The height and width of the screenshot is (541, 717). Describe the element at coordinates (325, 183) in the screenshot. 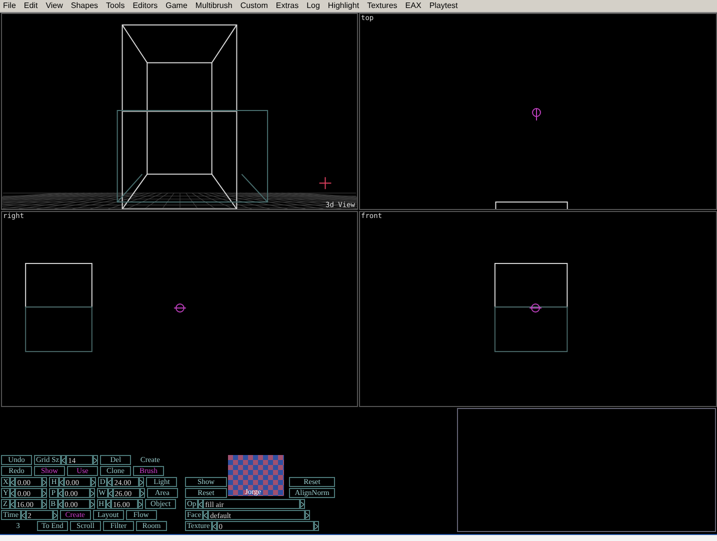

I see `crosshair-icon` at that location.